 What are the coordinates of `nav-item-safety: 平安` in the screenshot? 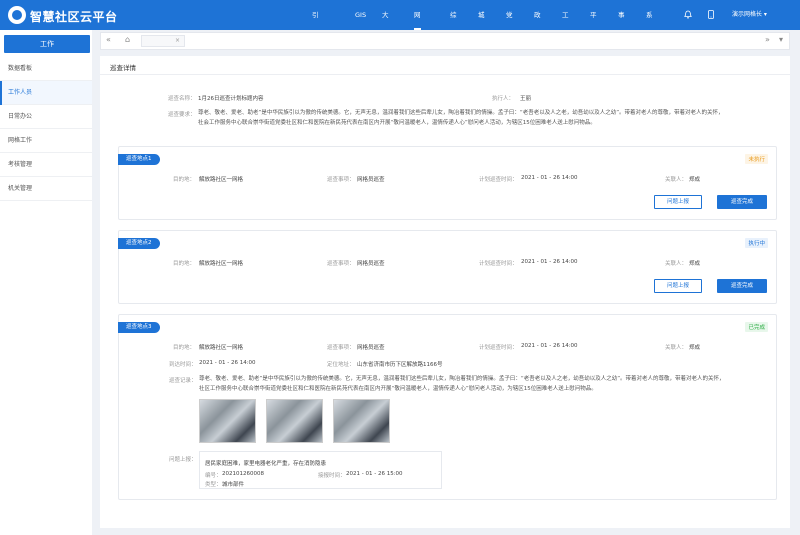 It's located at (593, 24).